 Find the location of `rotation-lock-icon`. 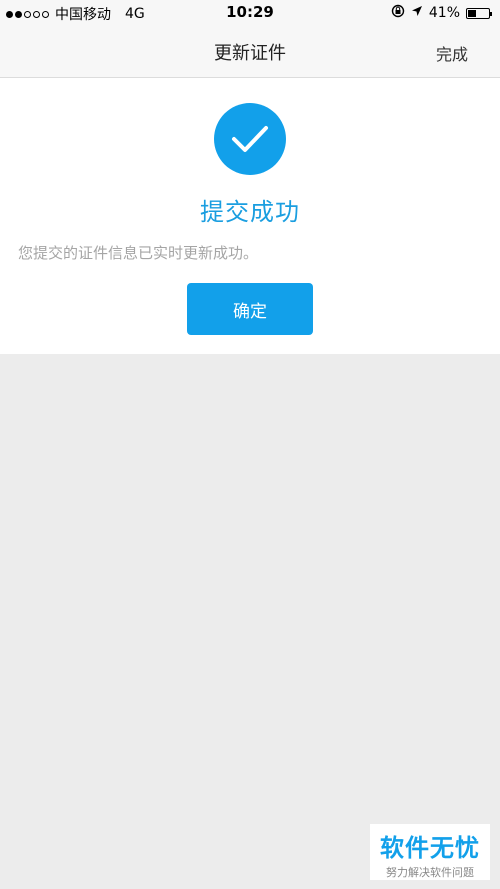

rotation-lock-icon is located at coordinates (398, 13).